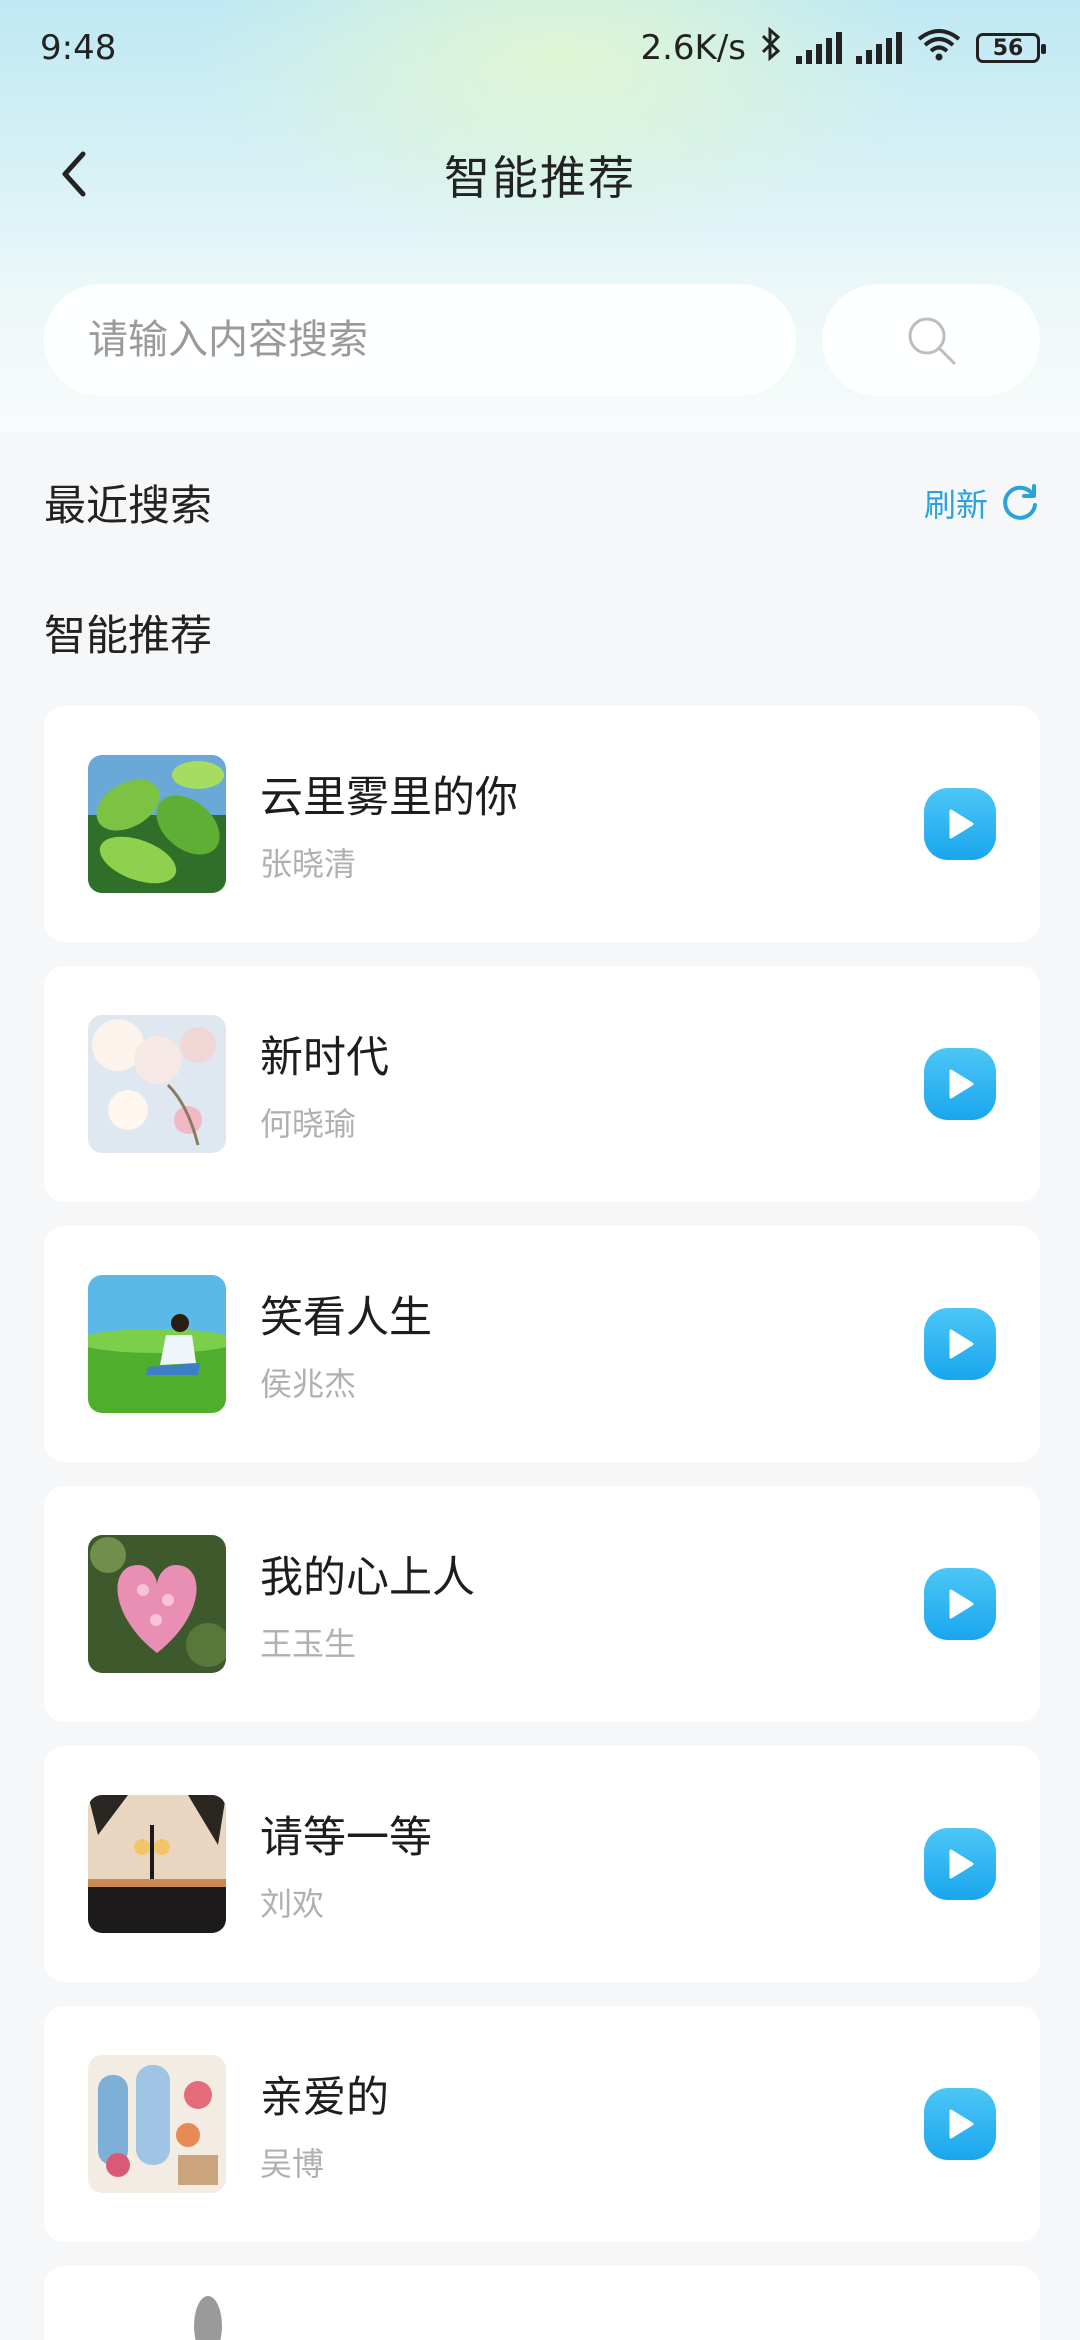  I want to click on search-bar, so click(542, 340).